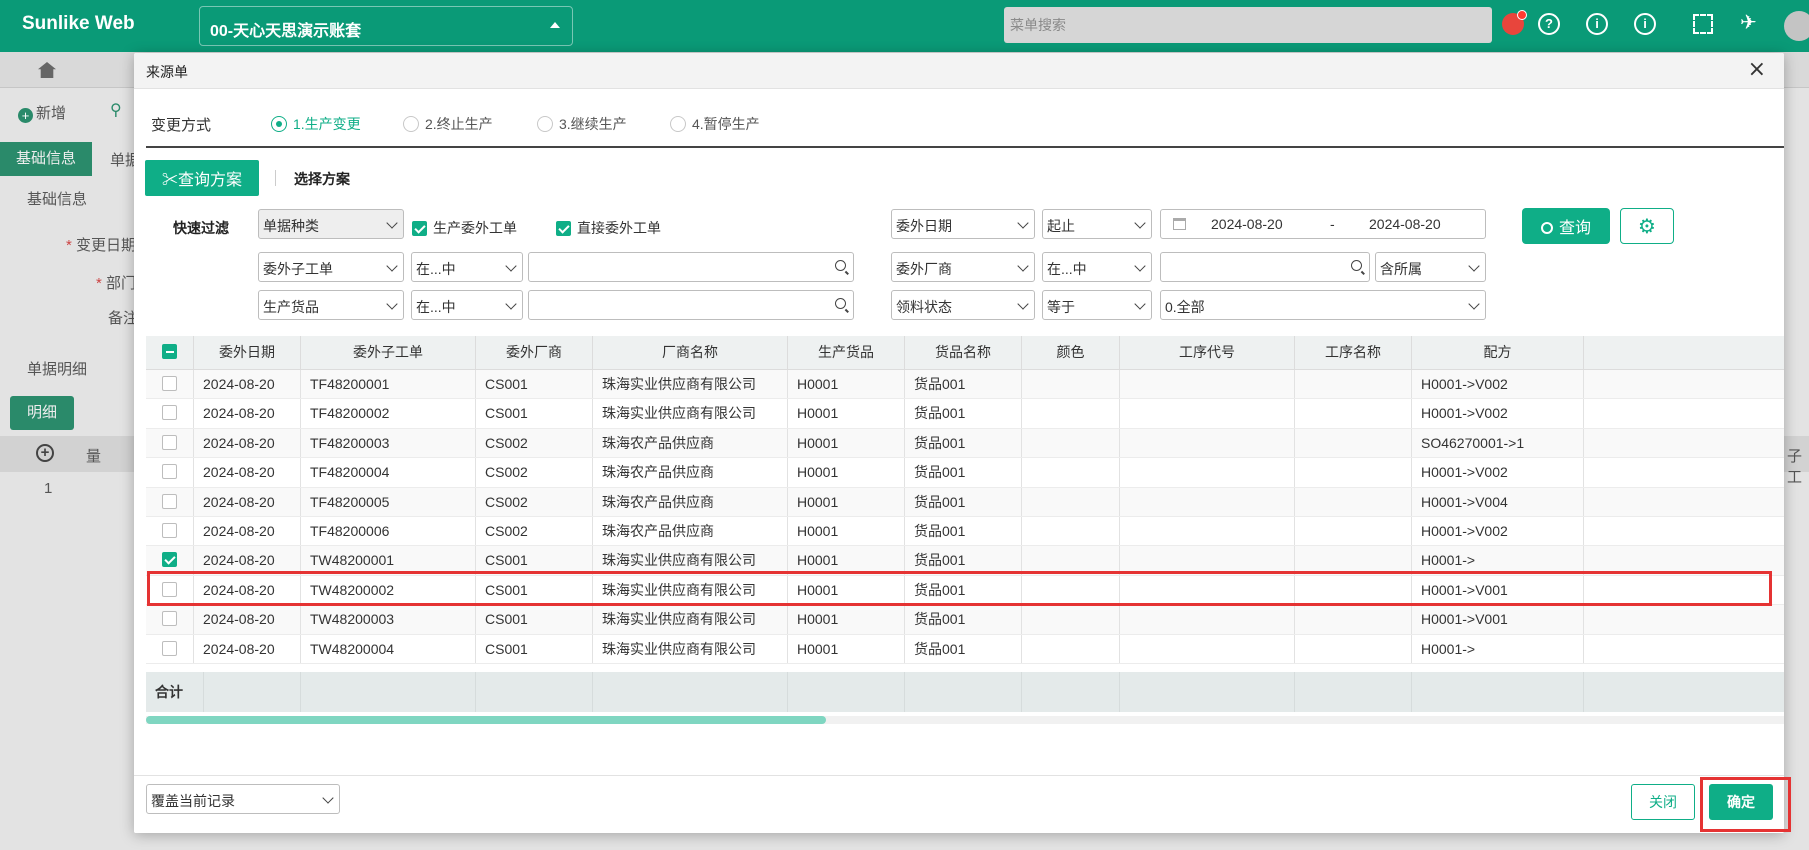 This screenshot has height=850, width=1809. Describe the element at coordinates (1566, 226) in the screenshot. I see `query-button: 查询` at that location.